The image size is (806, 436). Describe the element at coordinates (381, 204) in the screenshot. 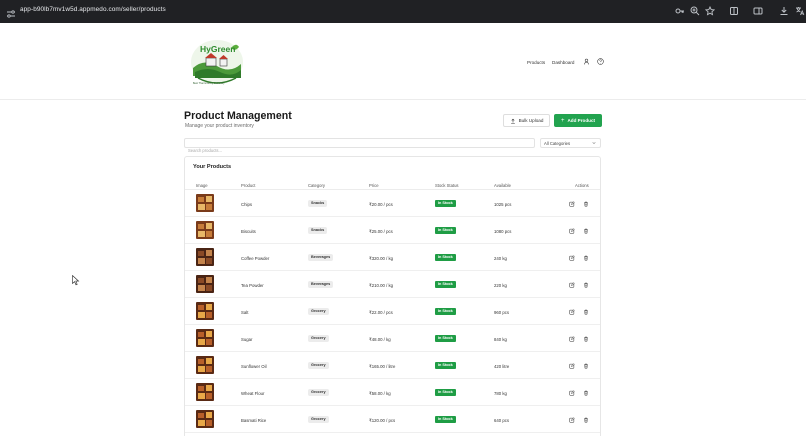

I see `product-price: ₹20.00 / pcs` at that location.